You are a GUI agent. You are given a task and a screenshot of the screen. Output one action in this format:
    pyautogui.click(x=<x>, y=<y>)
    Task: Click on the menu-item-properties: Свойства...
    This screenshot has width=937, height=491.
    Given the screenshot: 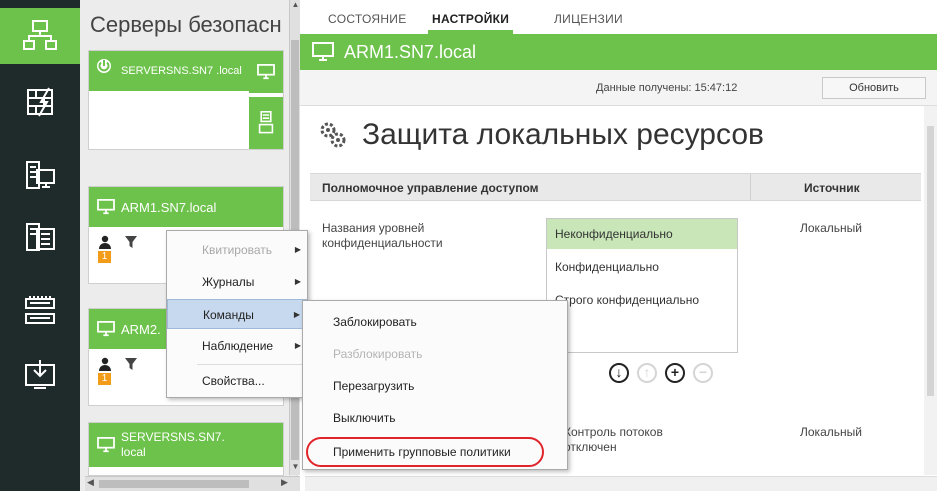 What is the action you would take?
    pyautogui.click(x=237, y=381)
    